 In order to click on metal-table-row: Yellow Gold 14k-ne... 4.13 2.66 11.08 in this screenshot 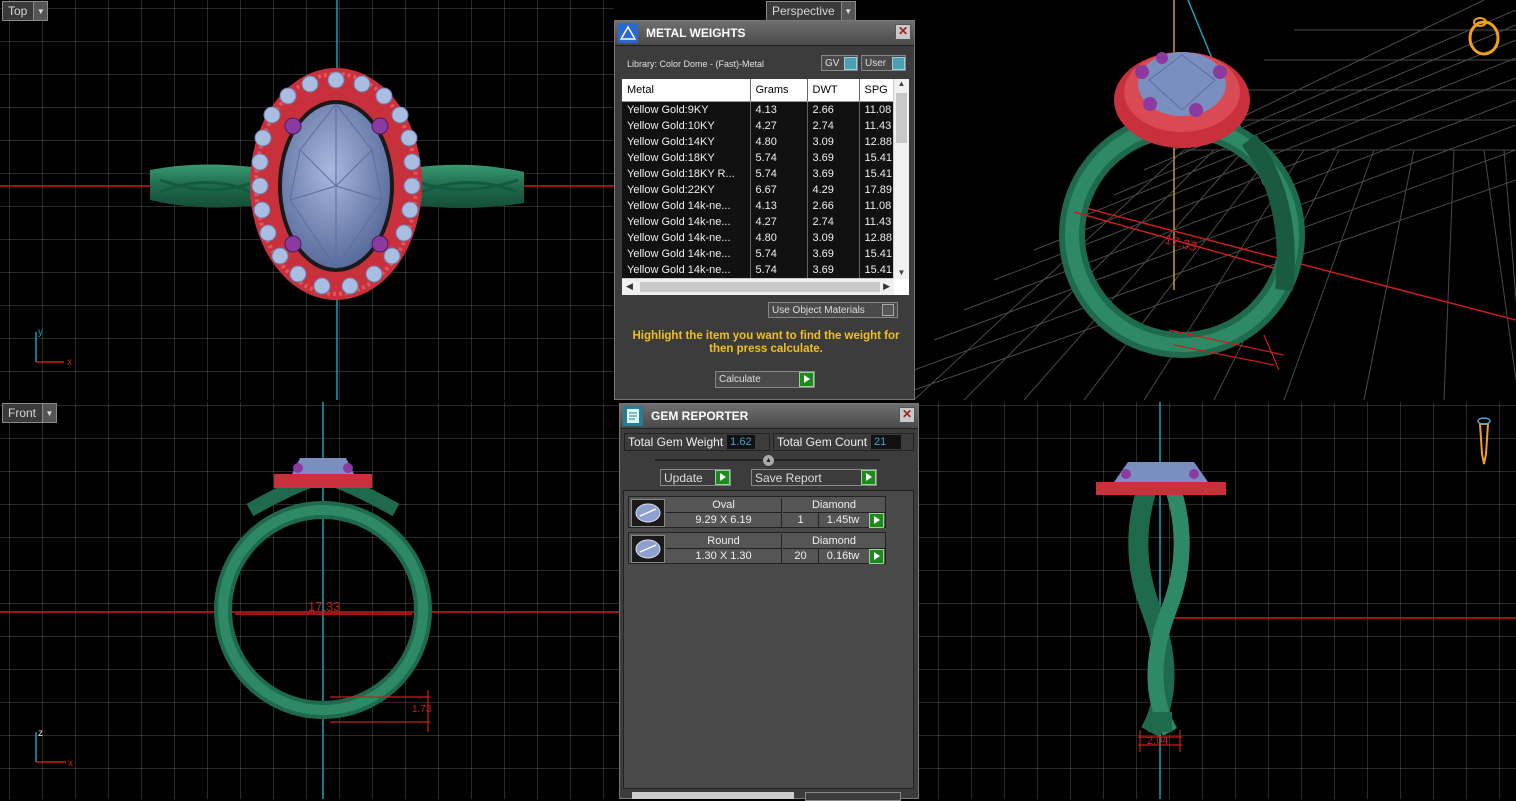, I will do `click(758, 206)`.